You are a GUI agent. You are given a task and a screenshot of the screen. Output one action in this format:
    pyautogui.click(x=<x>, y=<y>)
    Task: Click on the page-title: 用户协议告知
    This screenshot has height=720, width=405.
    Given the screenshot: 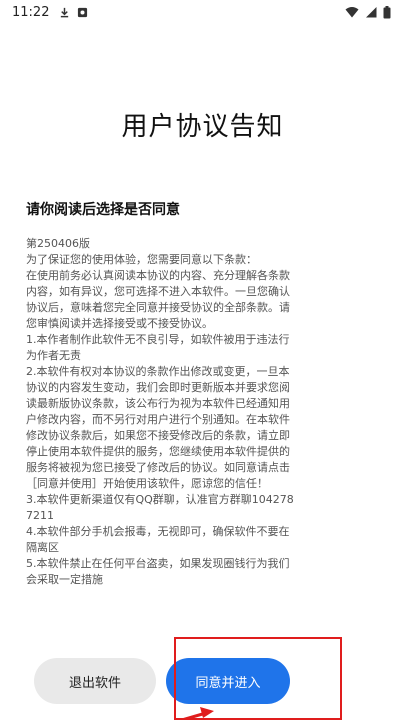 What is the action you would take?
    pyautogui.click(x=202, y=127)
    